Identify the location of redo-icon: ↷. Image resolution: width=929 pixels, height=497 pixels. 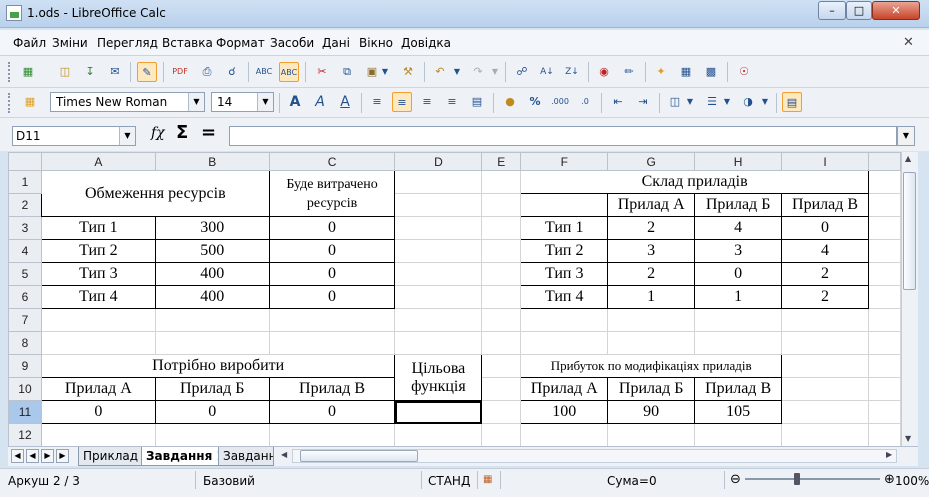
(478, 72).